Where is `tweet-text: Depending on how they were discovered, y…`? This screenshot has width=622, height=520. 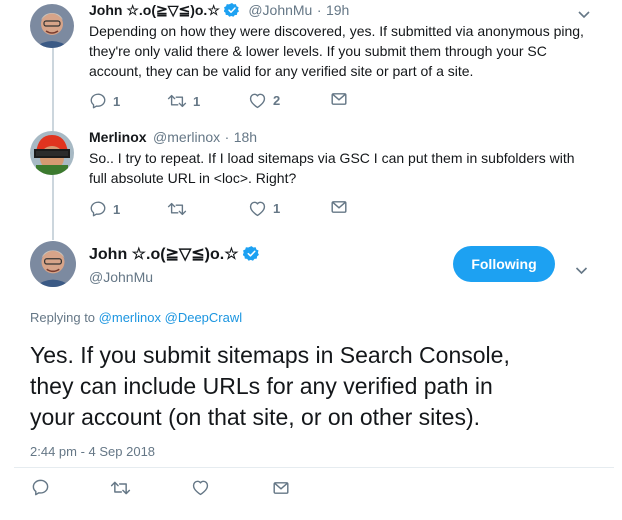
tweet-text: Depending on how they were discovered, y… is located at coordinates (336, 51).